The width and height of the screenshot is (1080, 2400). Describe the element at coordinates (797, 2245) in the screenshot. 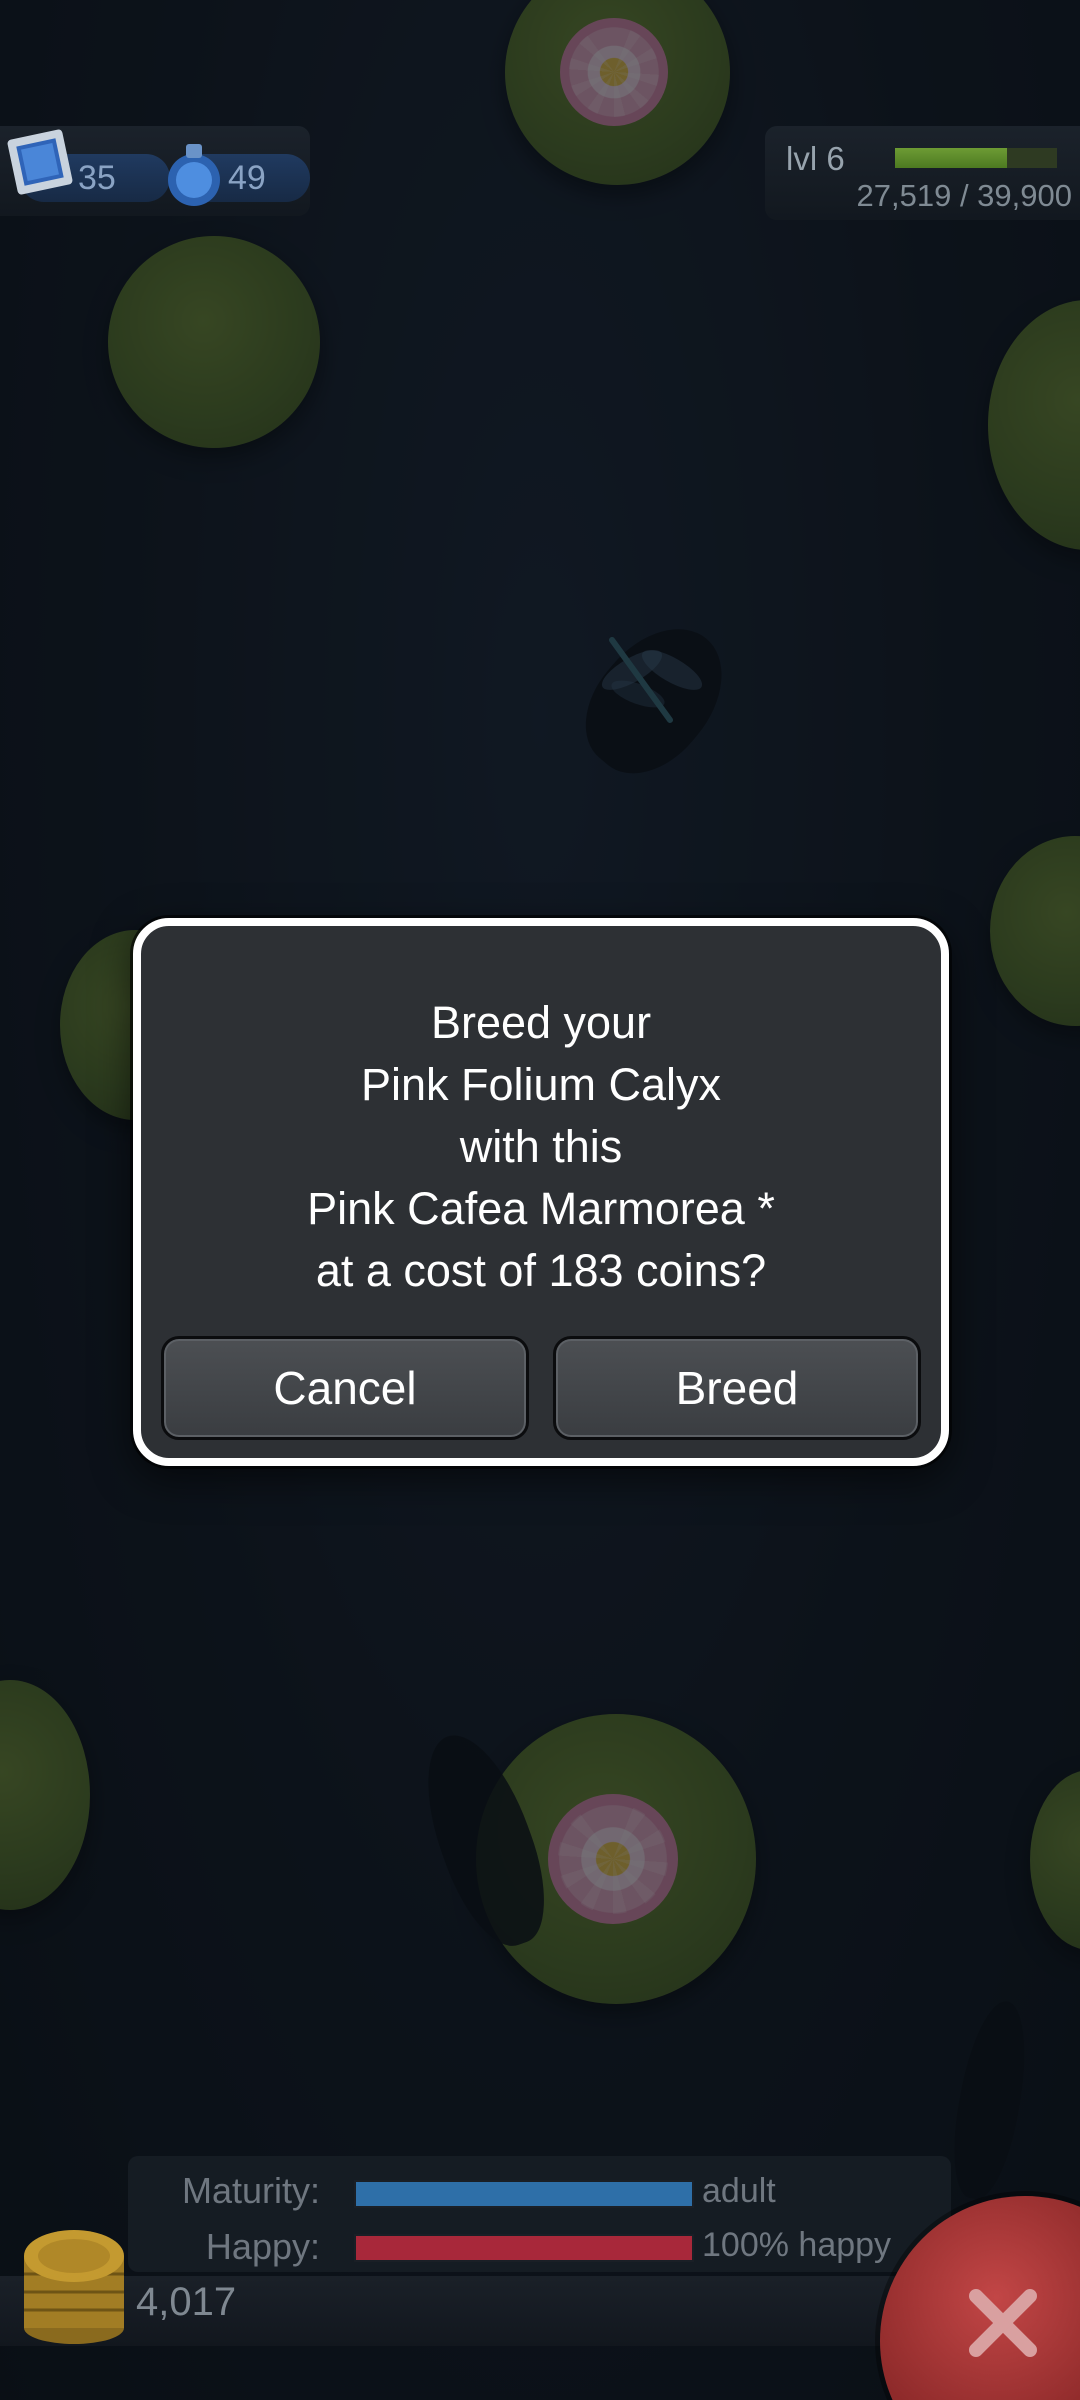

I see `happy-value: 100% happy` at that location.